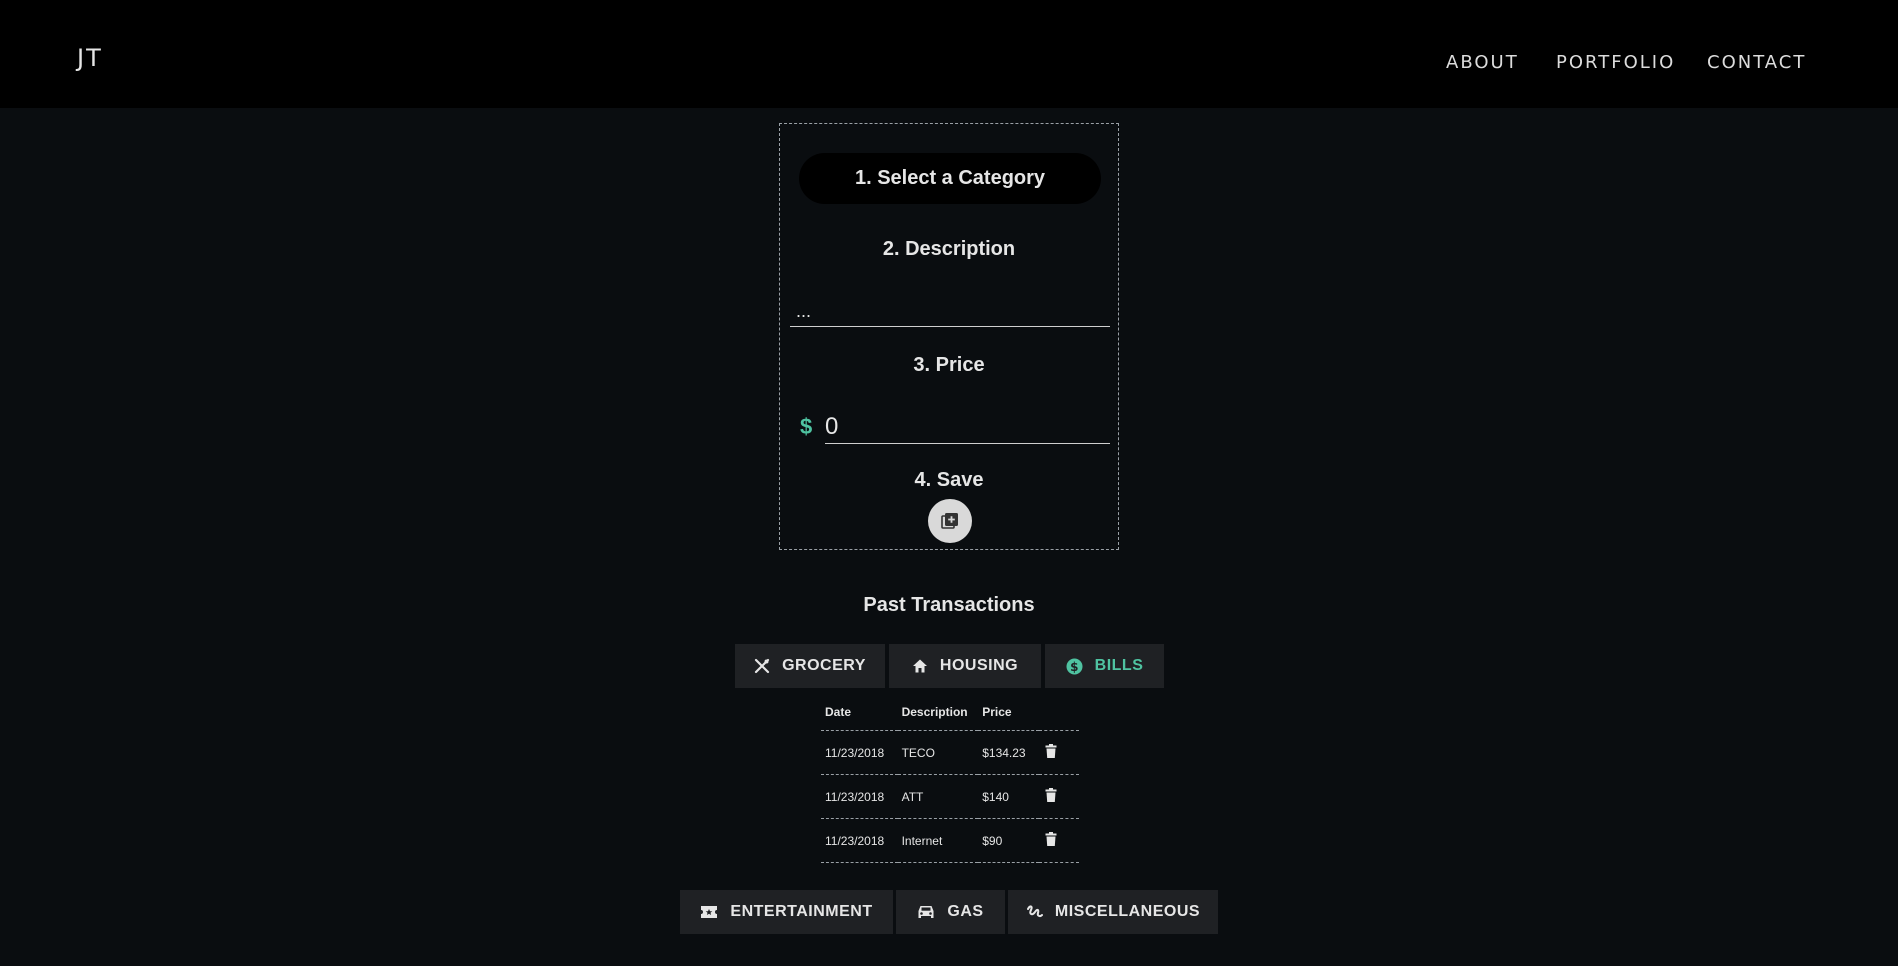 Image resolution: width=1898 pixels, height=966 pixels. What do you see at coordinates (938, 752) in the screenshot?
I see `row-description: TECO` at bounding box center [938, 752].